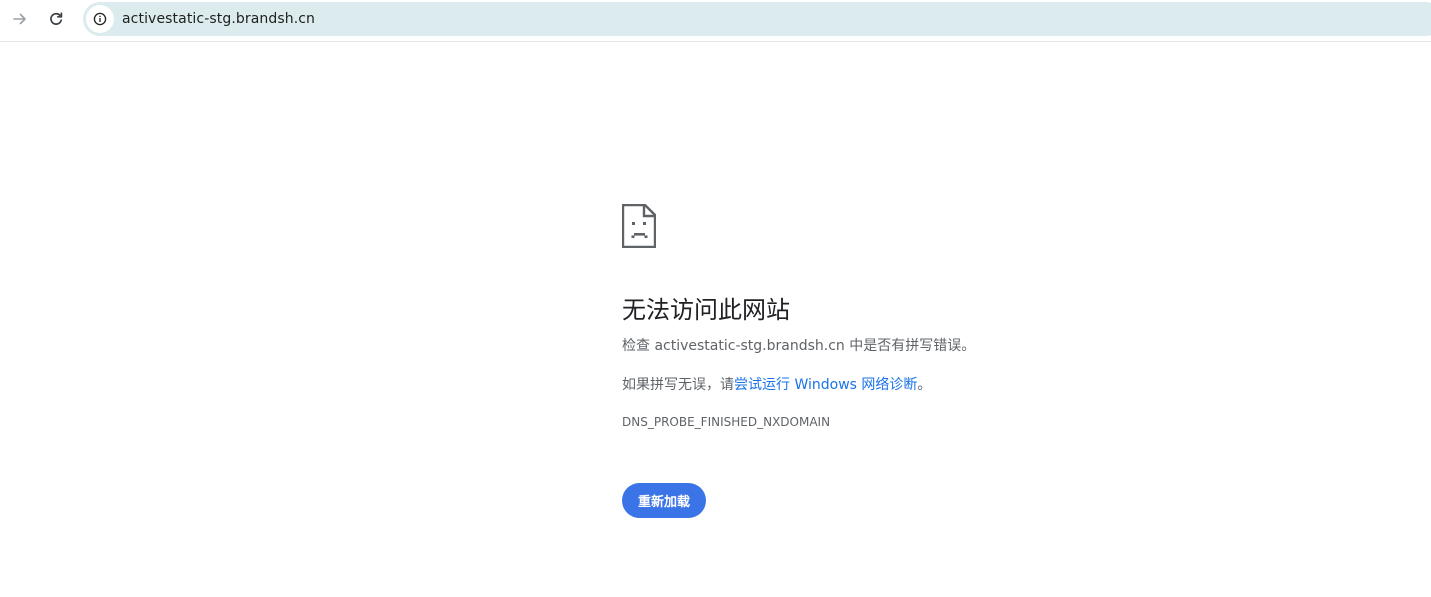 The height and width of the screenshot is (597, 1431). What do you see at coordinates (757, 19) in the screenshot?
I see `address-bar: activestatic-stg.brandsh.cn` at bounding box center [757, 19].